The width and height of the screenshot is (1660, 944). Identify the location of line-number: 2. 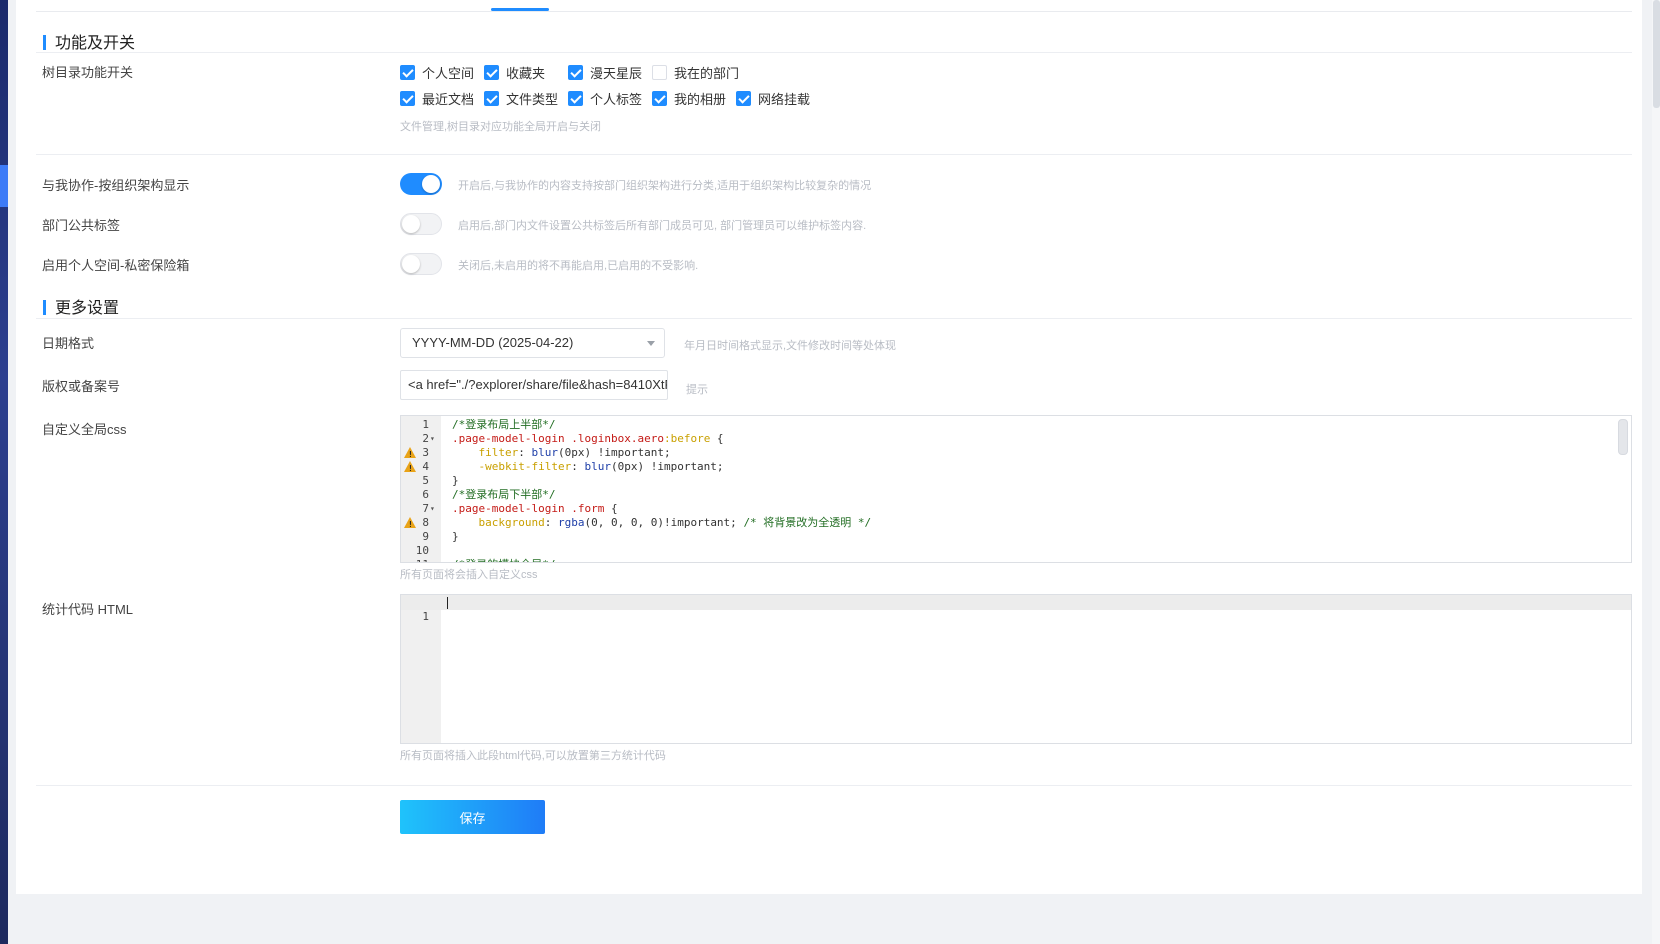
(425, 438).